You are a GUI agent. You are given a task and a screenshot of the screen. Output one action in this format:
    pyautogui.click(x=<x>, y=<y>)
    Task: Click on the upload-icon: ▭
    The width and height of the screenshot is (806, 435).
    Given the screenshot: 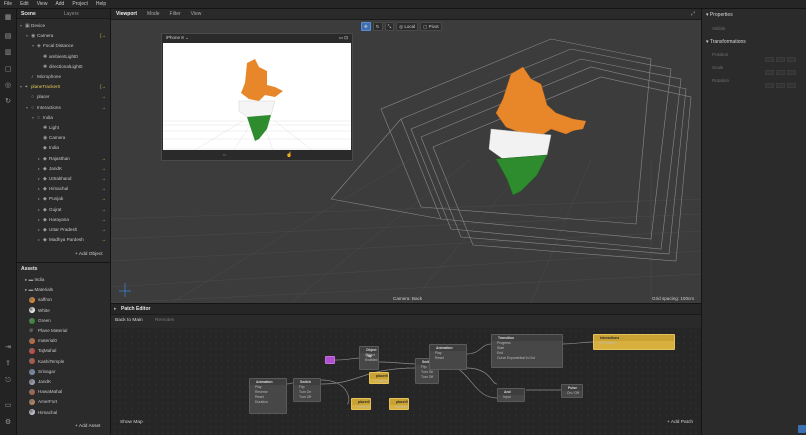 What is the action you would take?
    pyautogui.click(x=8, y=406)
    